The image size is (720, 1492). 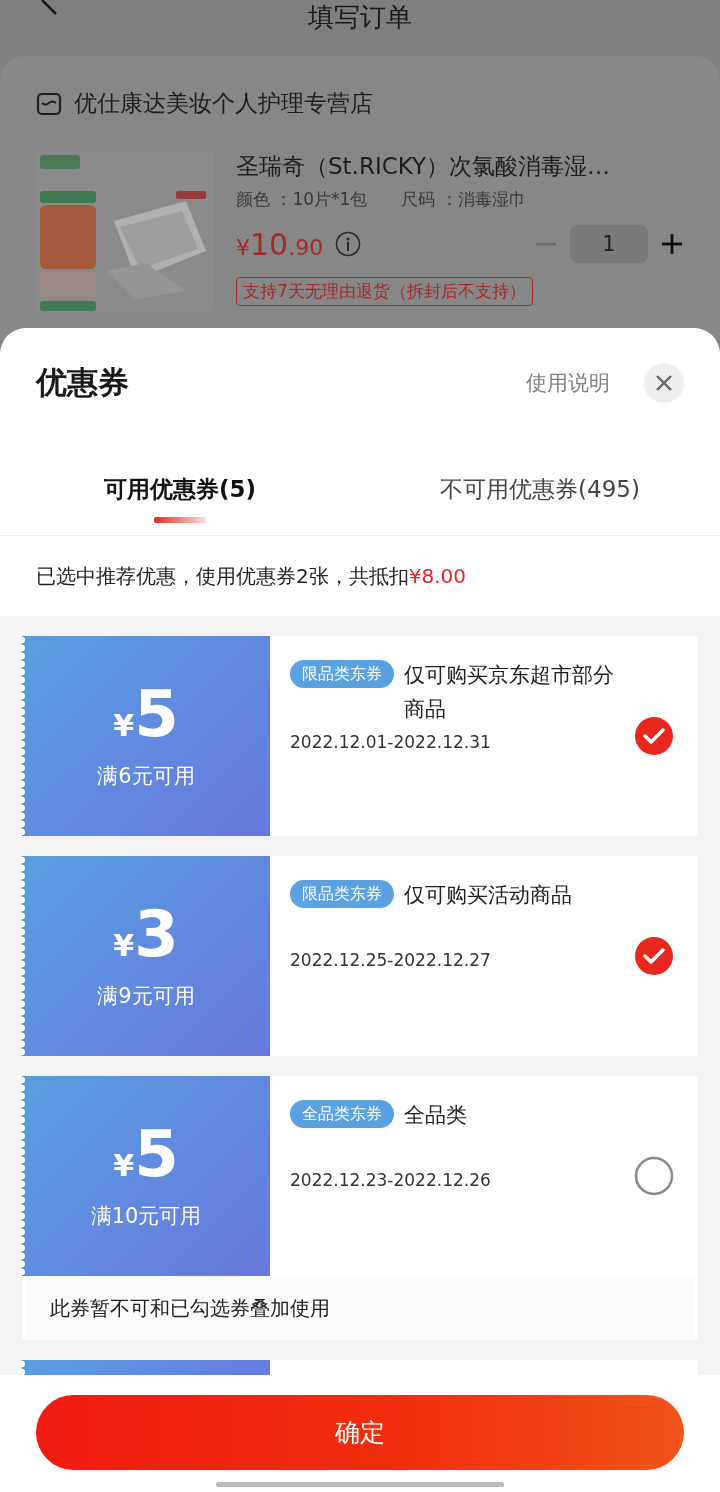 I want to click on coupon-title: 仅可购买活动商品, so click(x=488, y=895).